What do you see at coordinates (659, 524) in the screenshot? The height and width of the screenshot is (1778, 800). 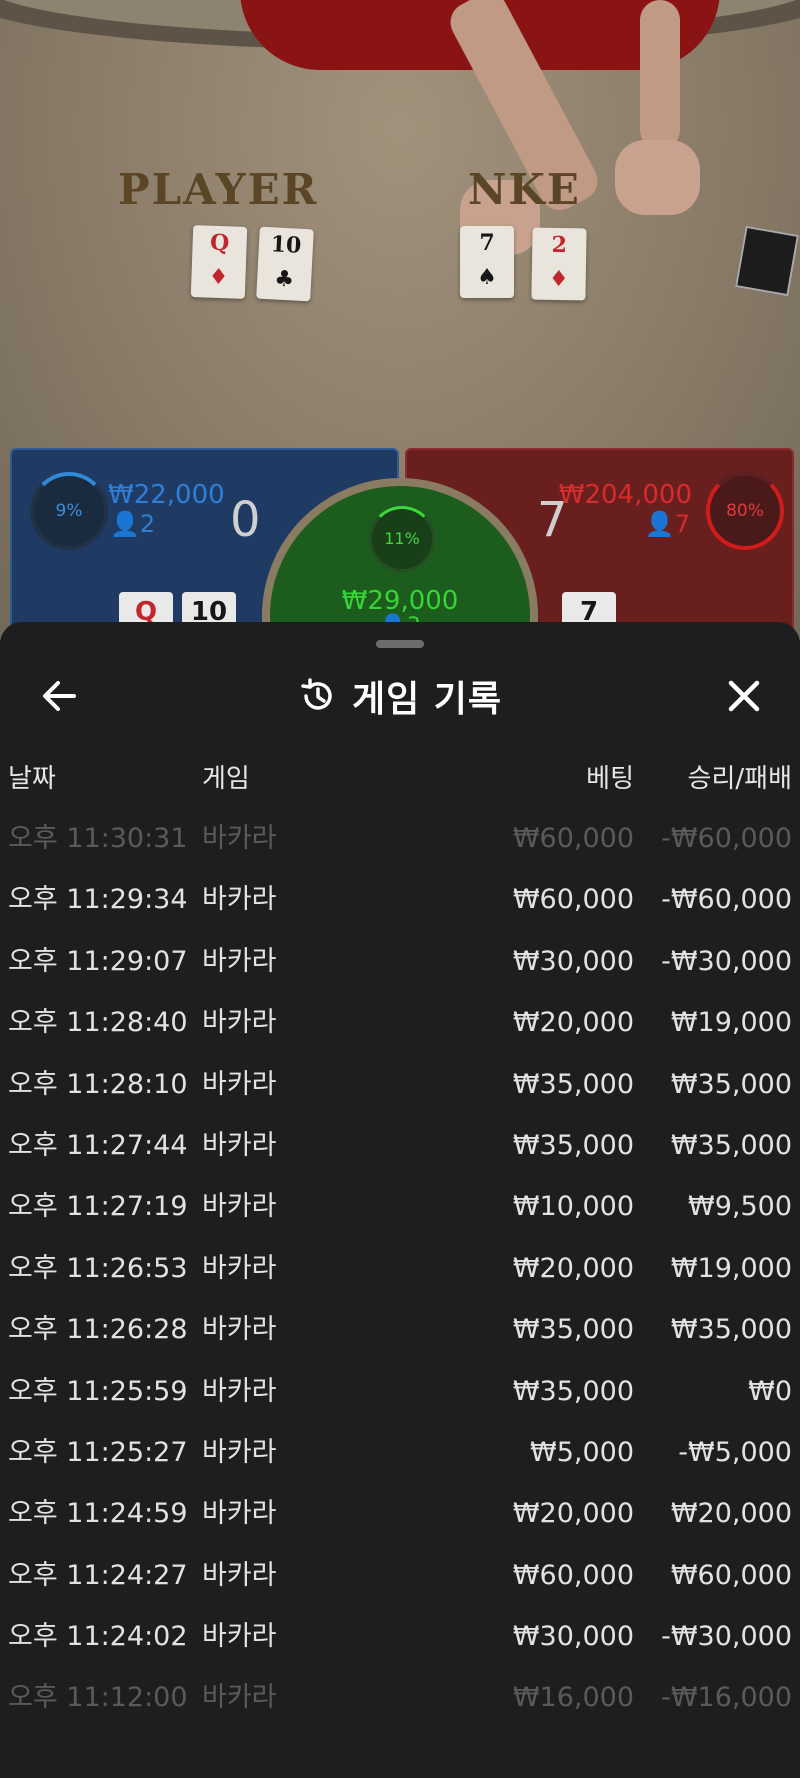 I see `person-icon: 👤` at bounding box center [659, 524].